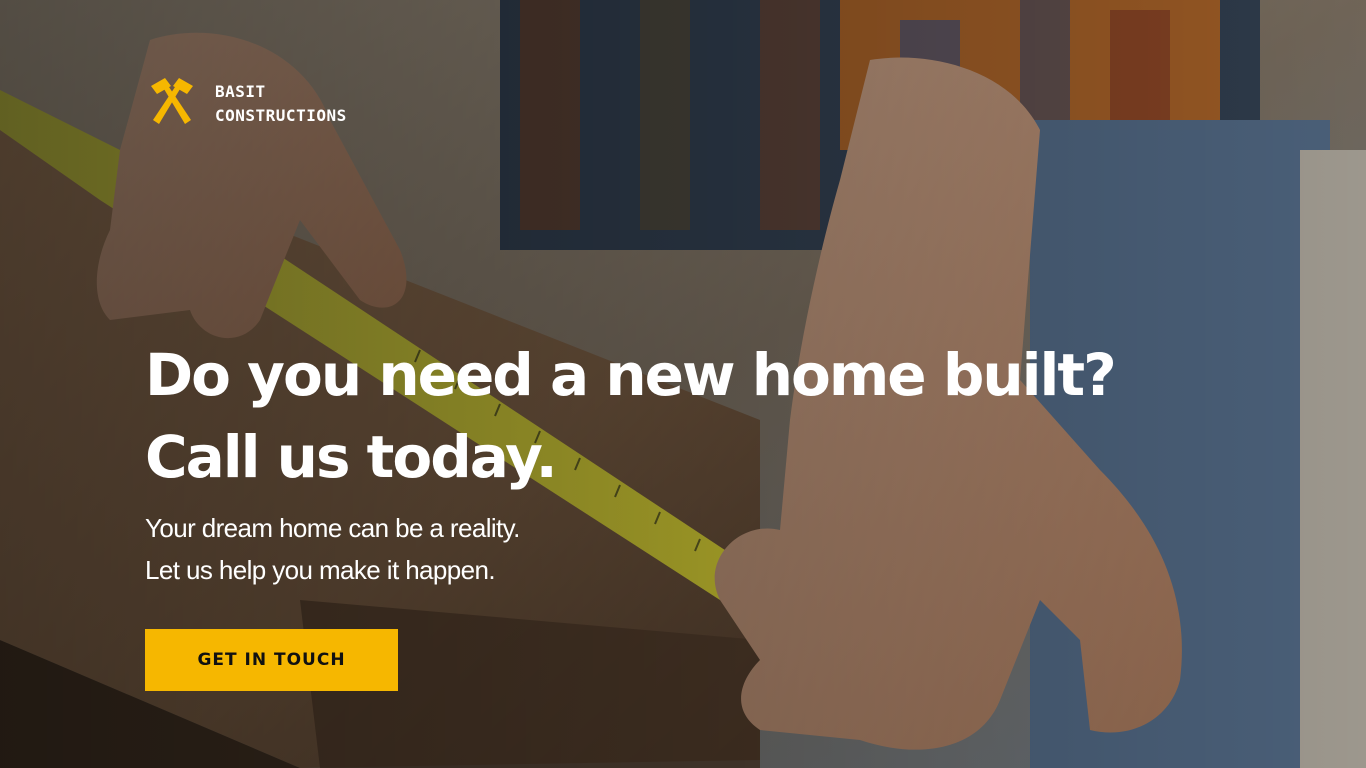  Describe the element at coordinates (172, 103) in the screenshot. I see `crossed-hammers-icon` at that location.